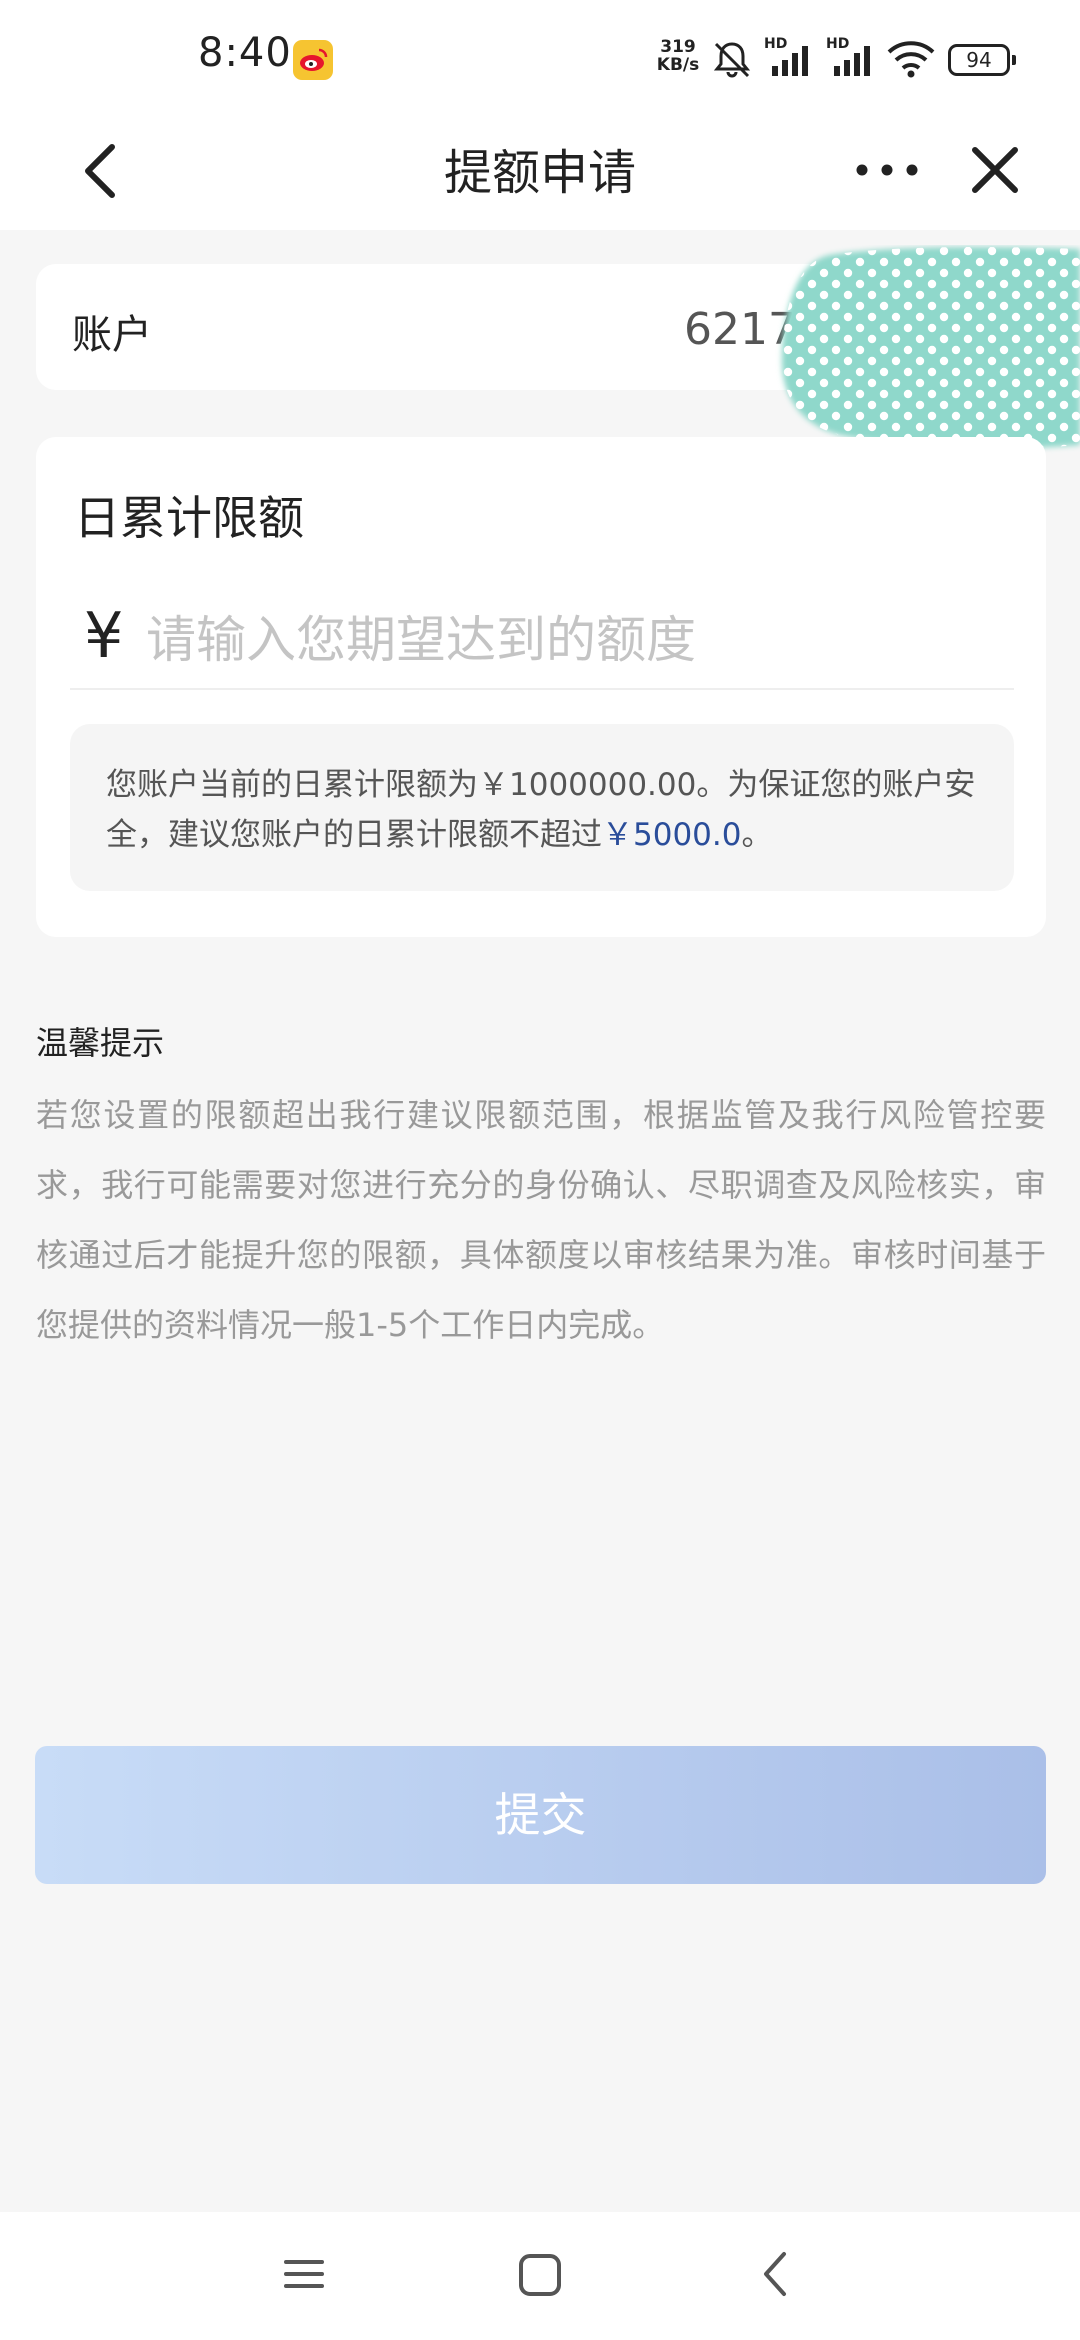 The height and width of the screenshot is (2340, 1080). What do you see at coordinates (102, 171) in the screenshot?
I see `chevron-left-icon` at bounding box center [102, 171].